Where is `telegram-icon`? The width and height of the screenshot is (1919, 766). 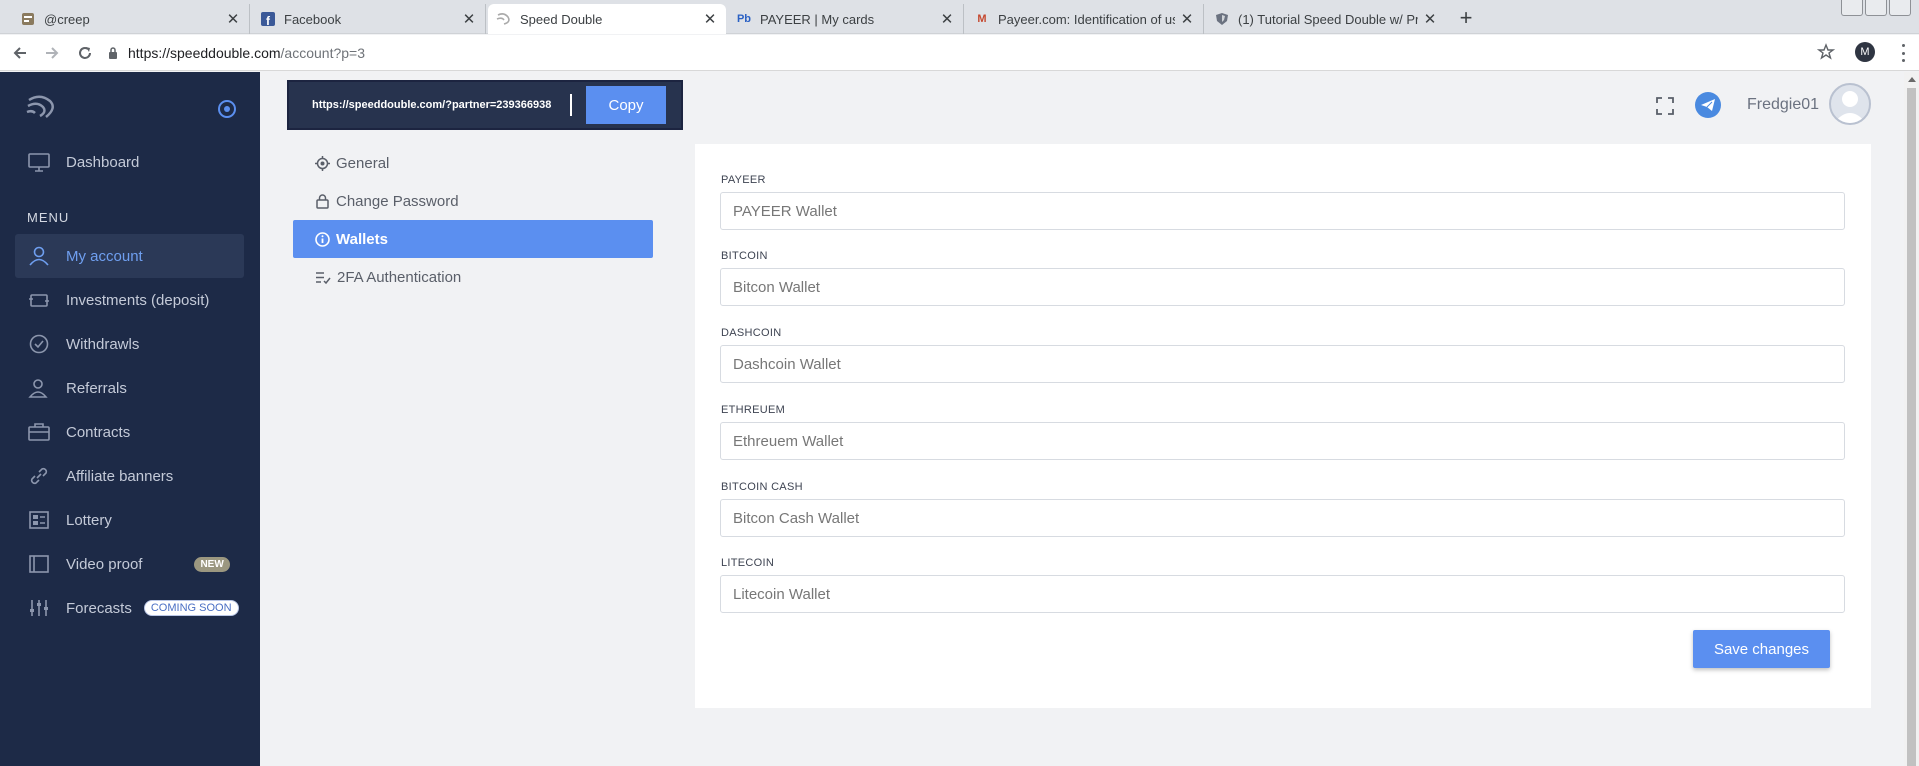 telegram-icon is located at coordinates (1708, 105).